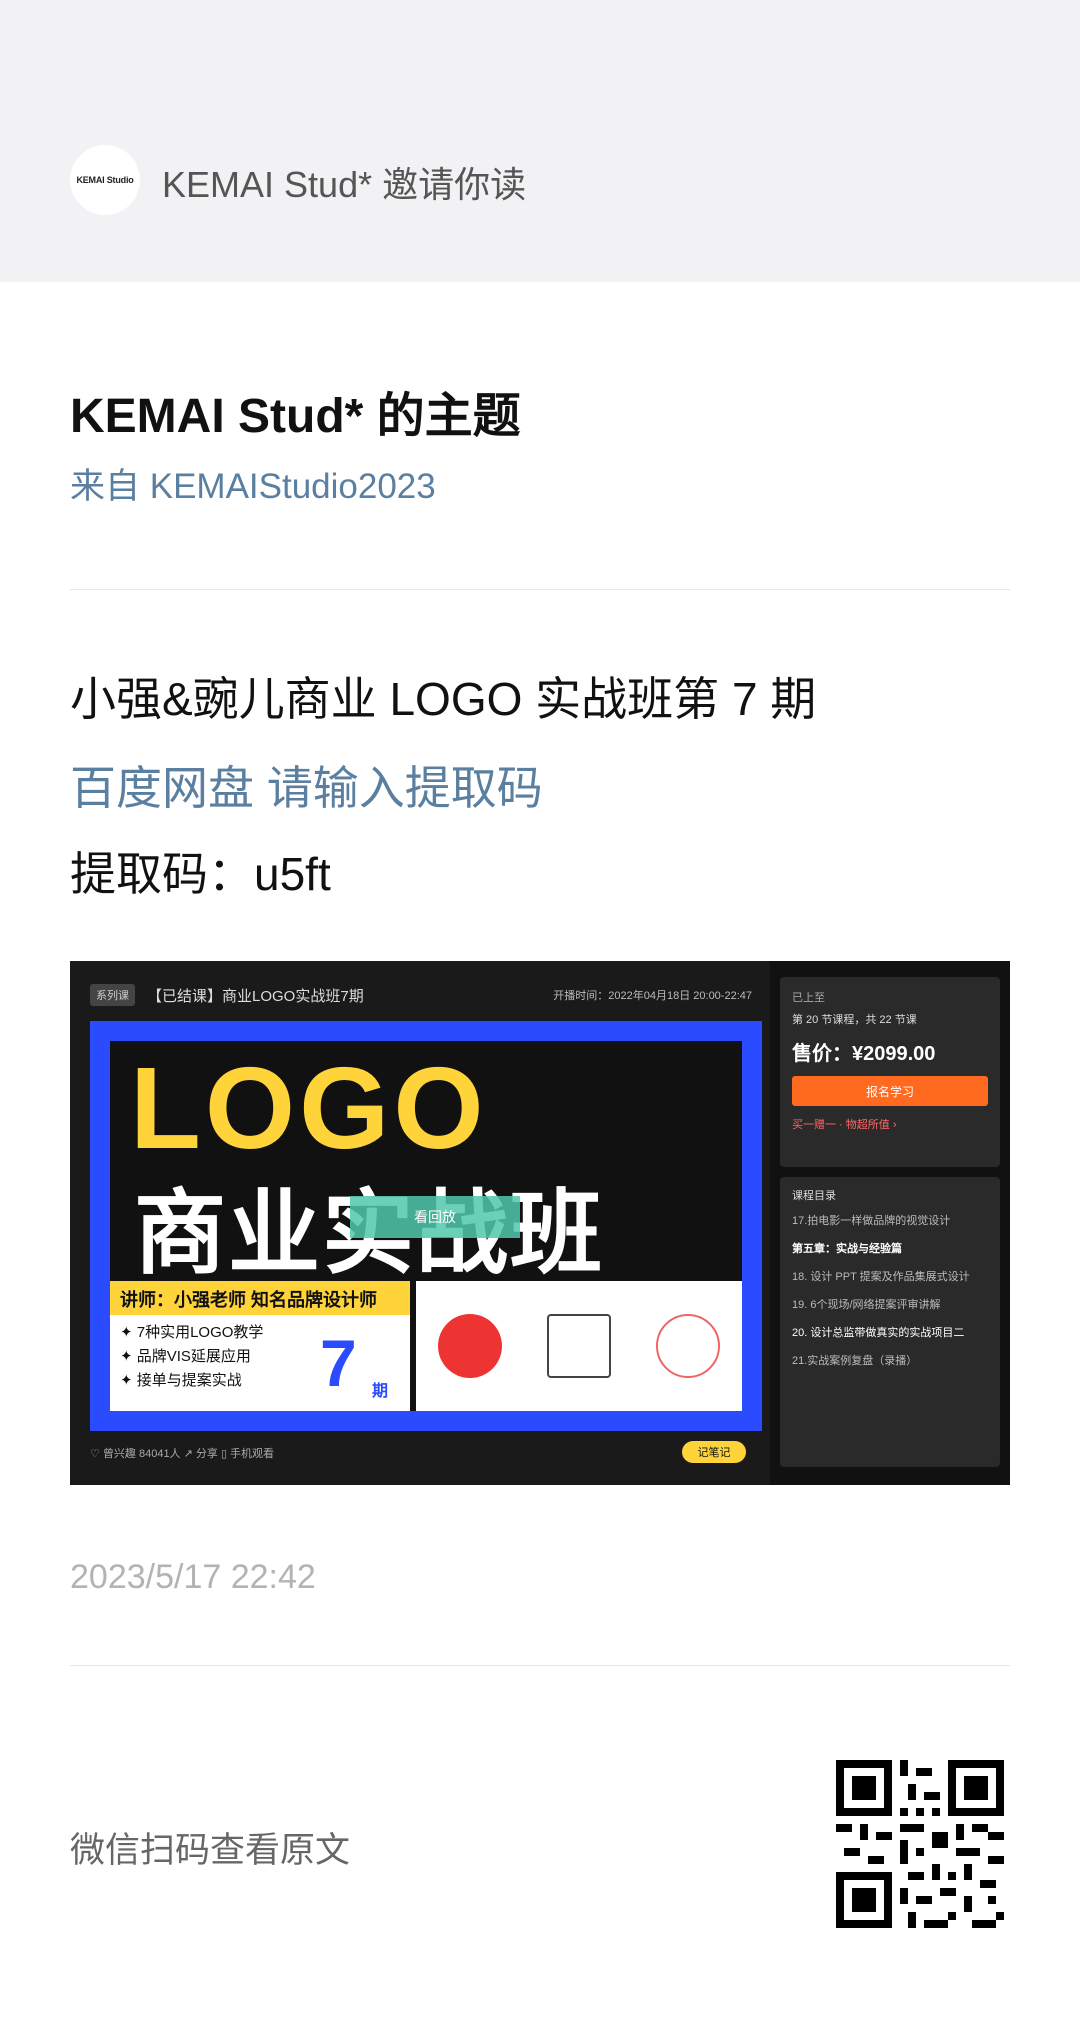 The width and height of the screenshot is (1080, 2023). I want to click on chapter-heading: 第五章：实战与经验篇, so click(847, 1249).